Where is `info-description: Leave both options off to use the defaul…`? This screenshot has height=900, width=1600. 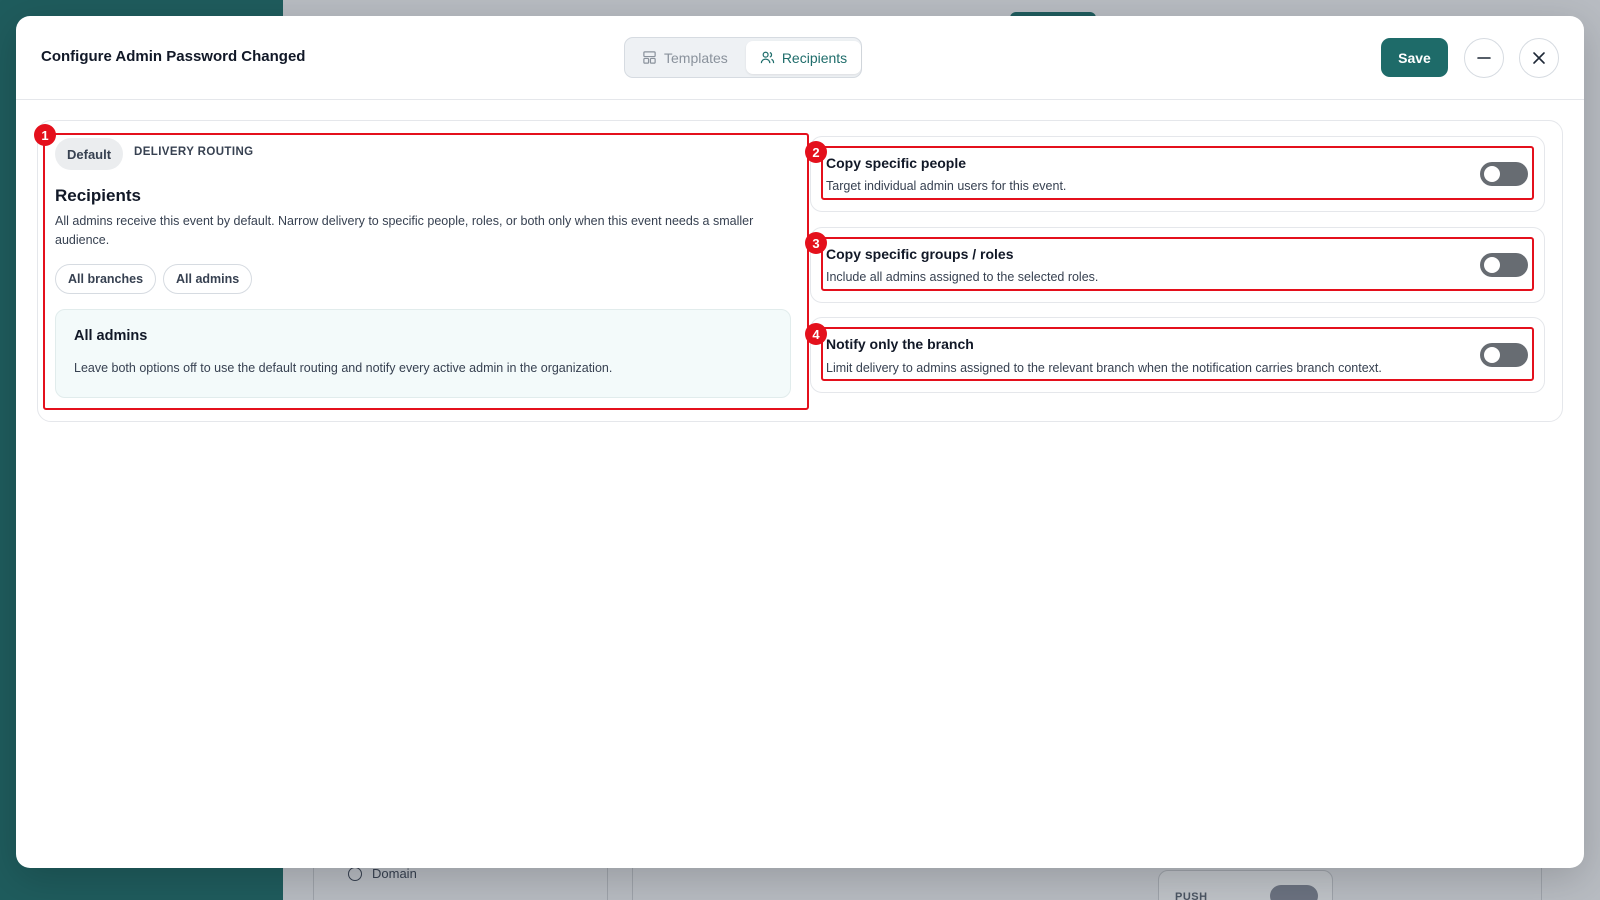
info-description: Leave both options off to use the defaul… is located at coordinates (343, 368).